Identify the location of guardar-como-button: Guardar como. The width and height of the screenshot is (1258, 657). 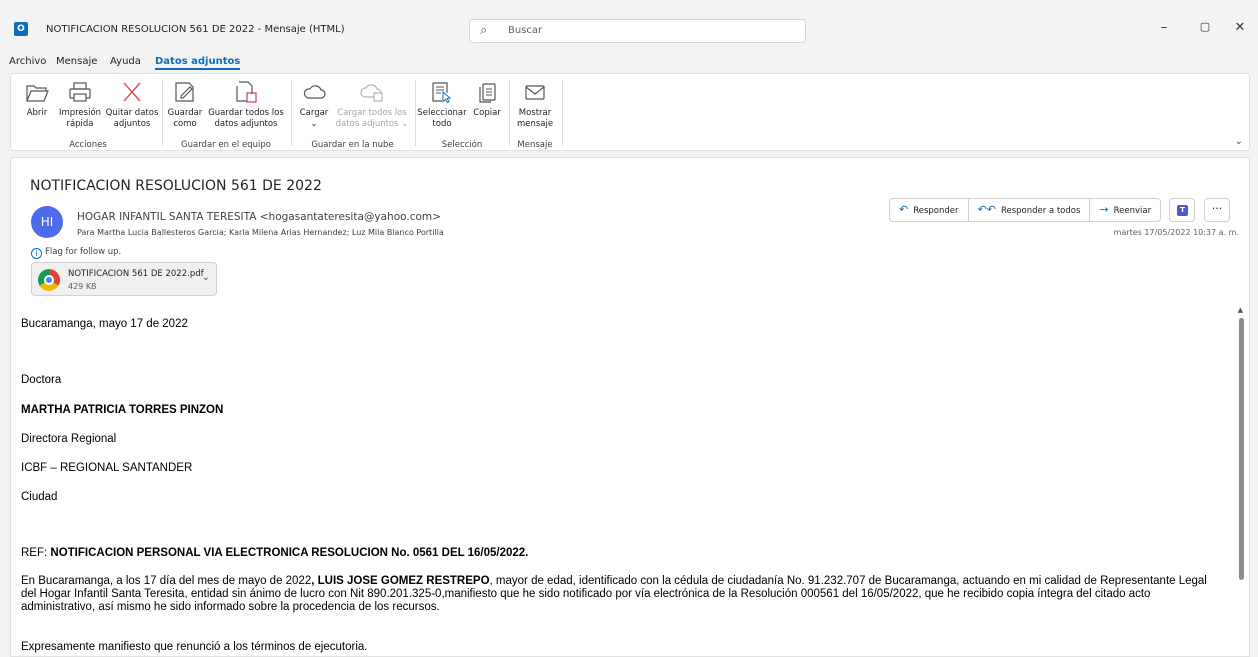
(185, 105).